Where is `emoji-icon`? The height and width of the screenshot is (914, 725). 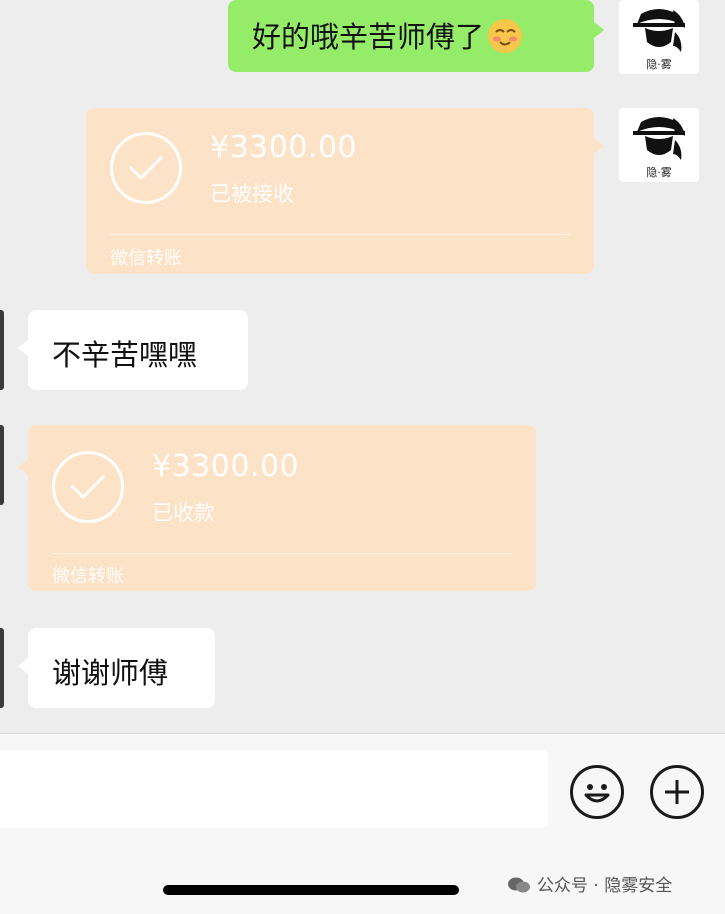 emoji-icon is located at coordinates (597, 792).